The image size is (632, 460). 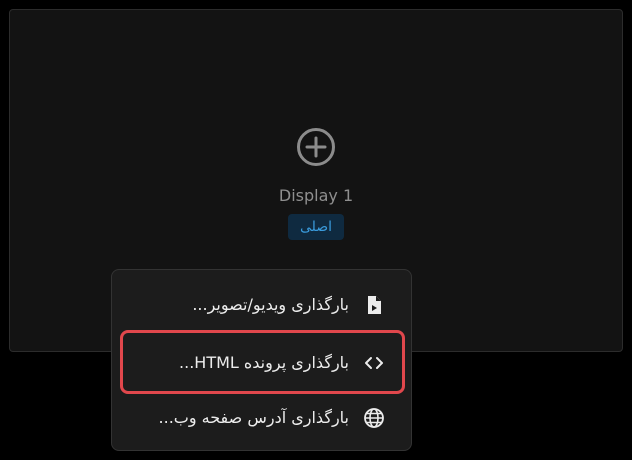 What do you see at coordinates (316, 195) in the screenshot?
I see `display-name: Display 1` at bounding box center [316, 195].